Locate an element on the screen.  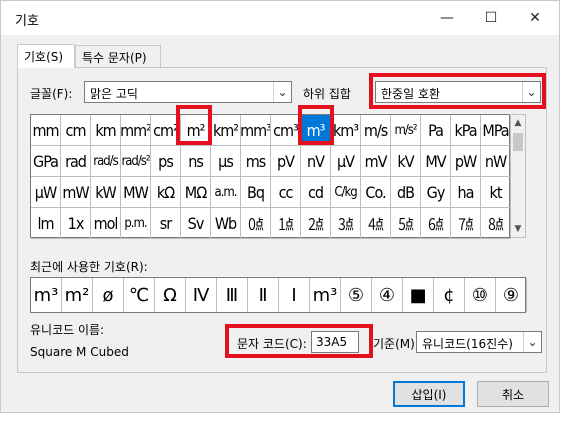
symbol-cell: rad/s² is located at coordinates (136, 161).